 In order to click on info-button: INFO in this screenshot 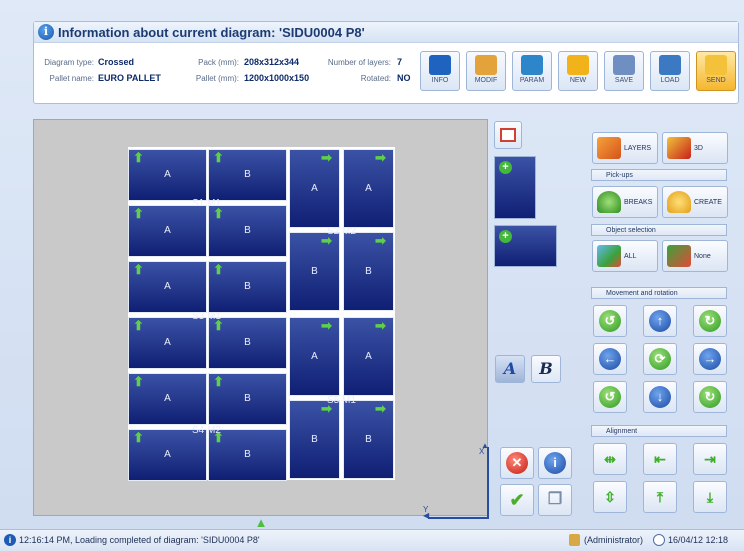, I will do `click(440, 71)`.